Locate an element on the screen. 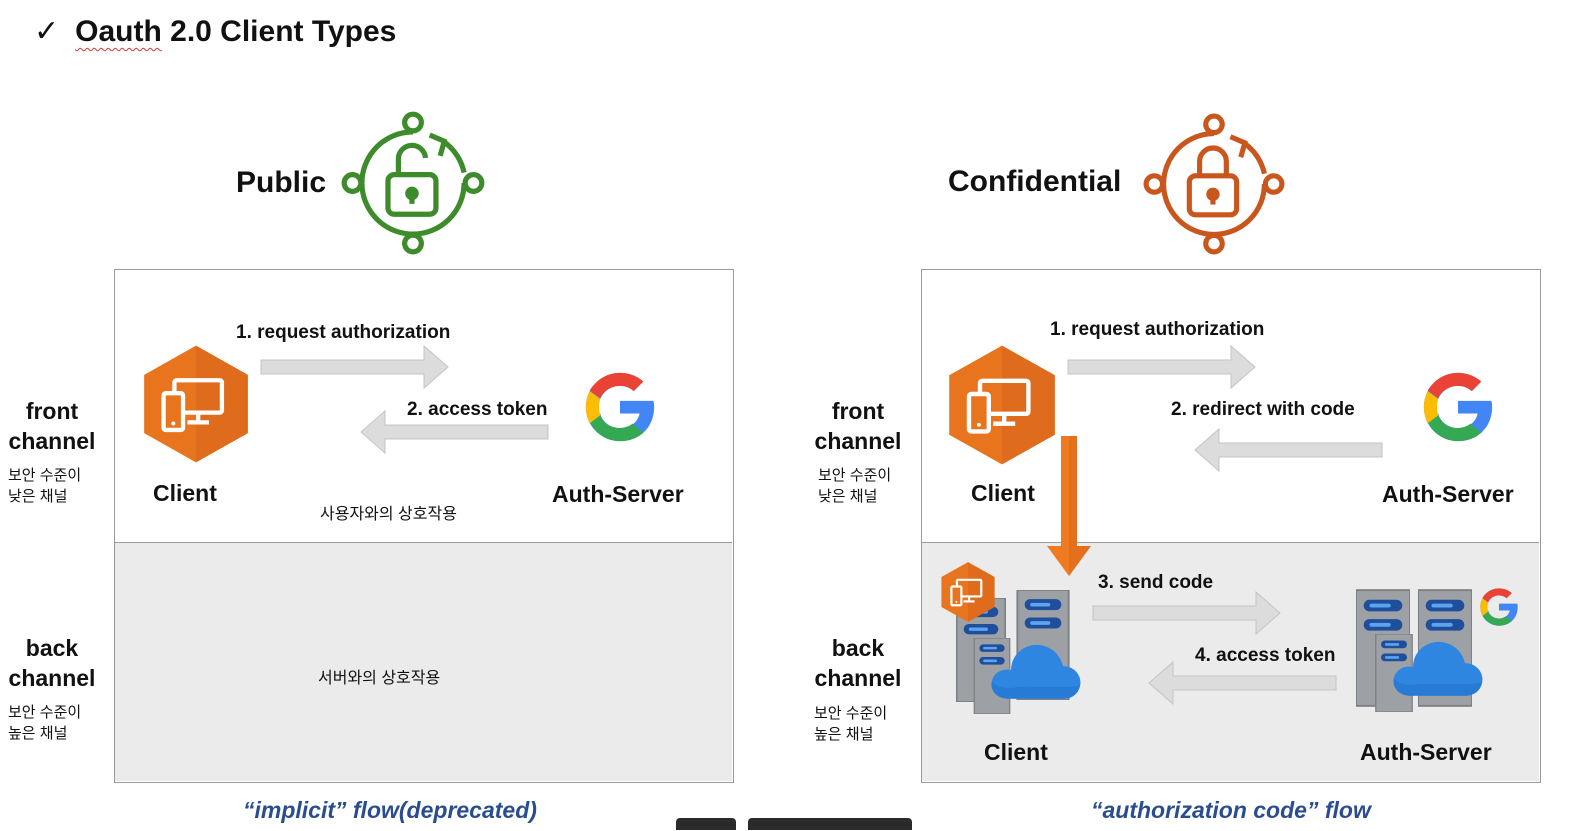  public-server-label: Auth-Server is located at coordinates (618, 494).